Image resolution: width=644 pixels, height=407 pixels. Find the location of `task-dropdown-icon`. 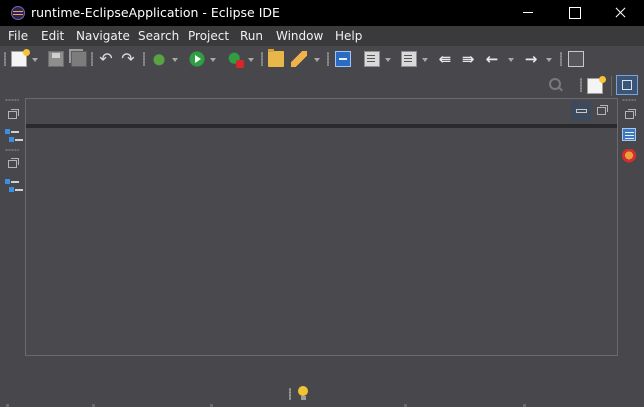

task-dropdown-icon is located at coordinates (388, 60).